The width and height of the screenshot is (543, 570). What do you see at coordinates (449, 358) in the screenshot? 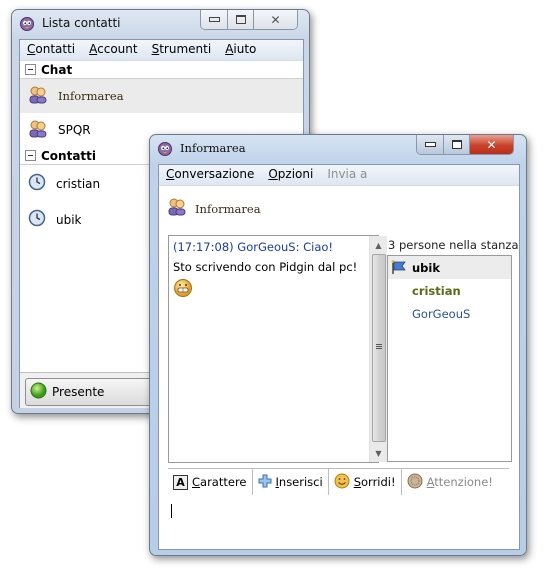
I see `user-list: ubik cristian GorGeouS` at bounding box center [449, 358].